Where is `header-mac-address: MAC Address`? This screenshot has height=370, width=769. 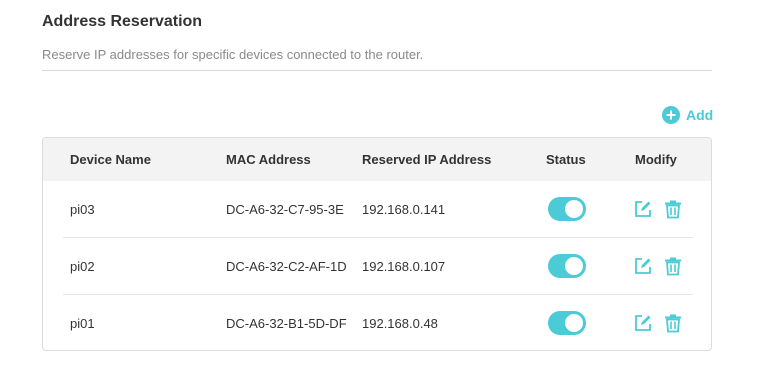 header-mac-address: MAC Address is located at coordinates (268, 159).